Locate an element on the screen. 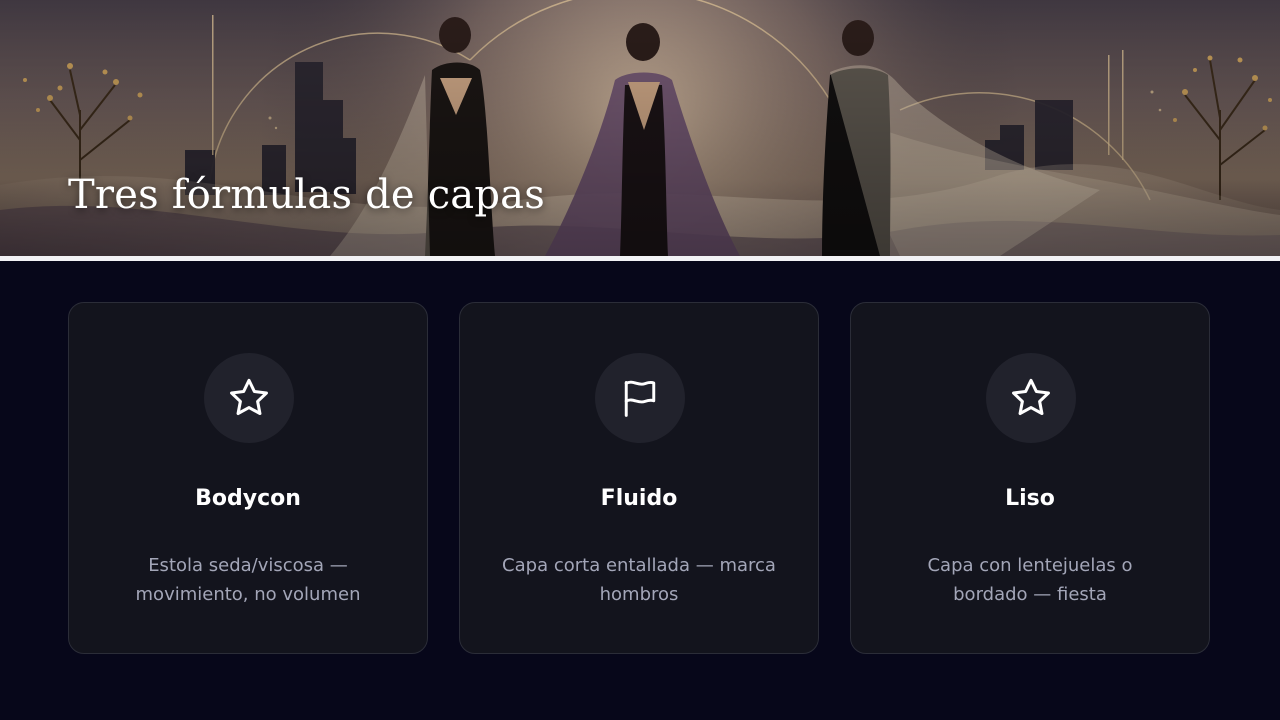  card-title: Fluido is located at coordinates (639, 498).